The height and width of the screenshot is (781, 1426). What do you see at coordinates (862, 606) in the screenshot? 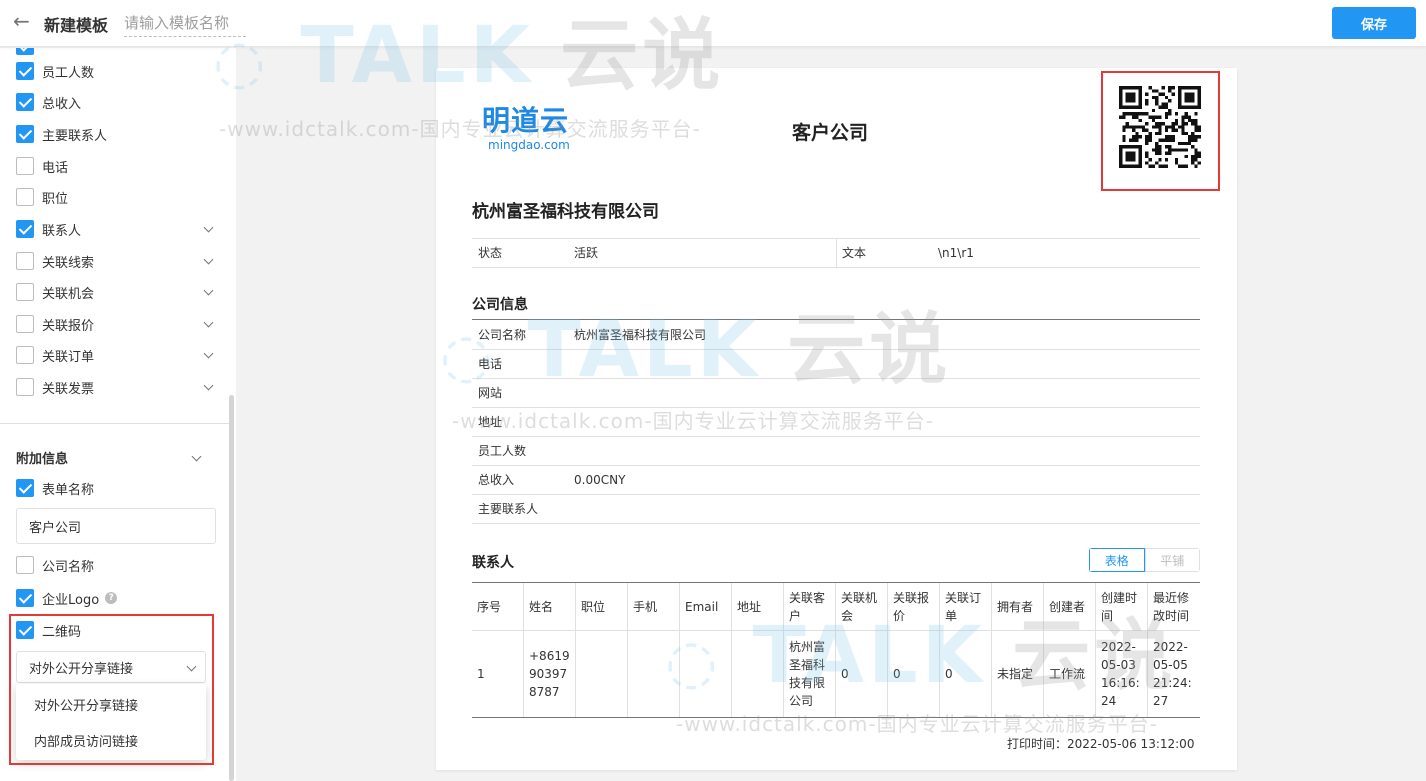
I see `table-header-cell: 关联机会` at bounding box center [862, 606].